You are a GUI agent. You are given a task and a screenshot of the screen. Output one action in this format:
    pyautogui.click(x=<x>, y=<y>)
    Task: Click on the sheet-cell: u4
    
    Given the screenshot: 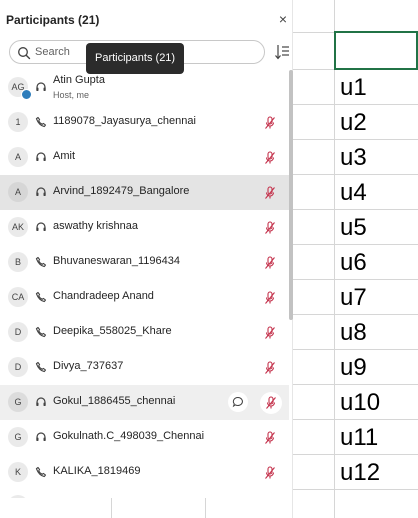 What is the action you would take?
    pyautogui.click(x=353, y=193)
    